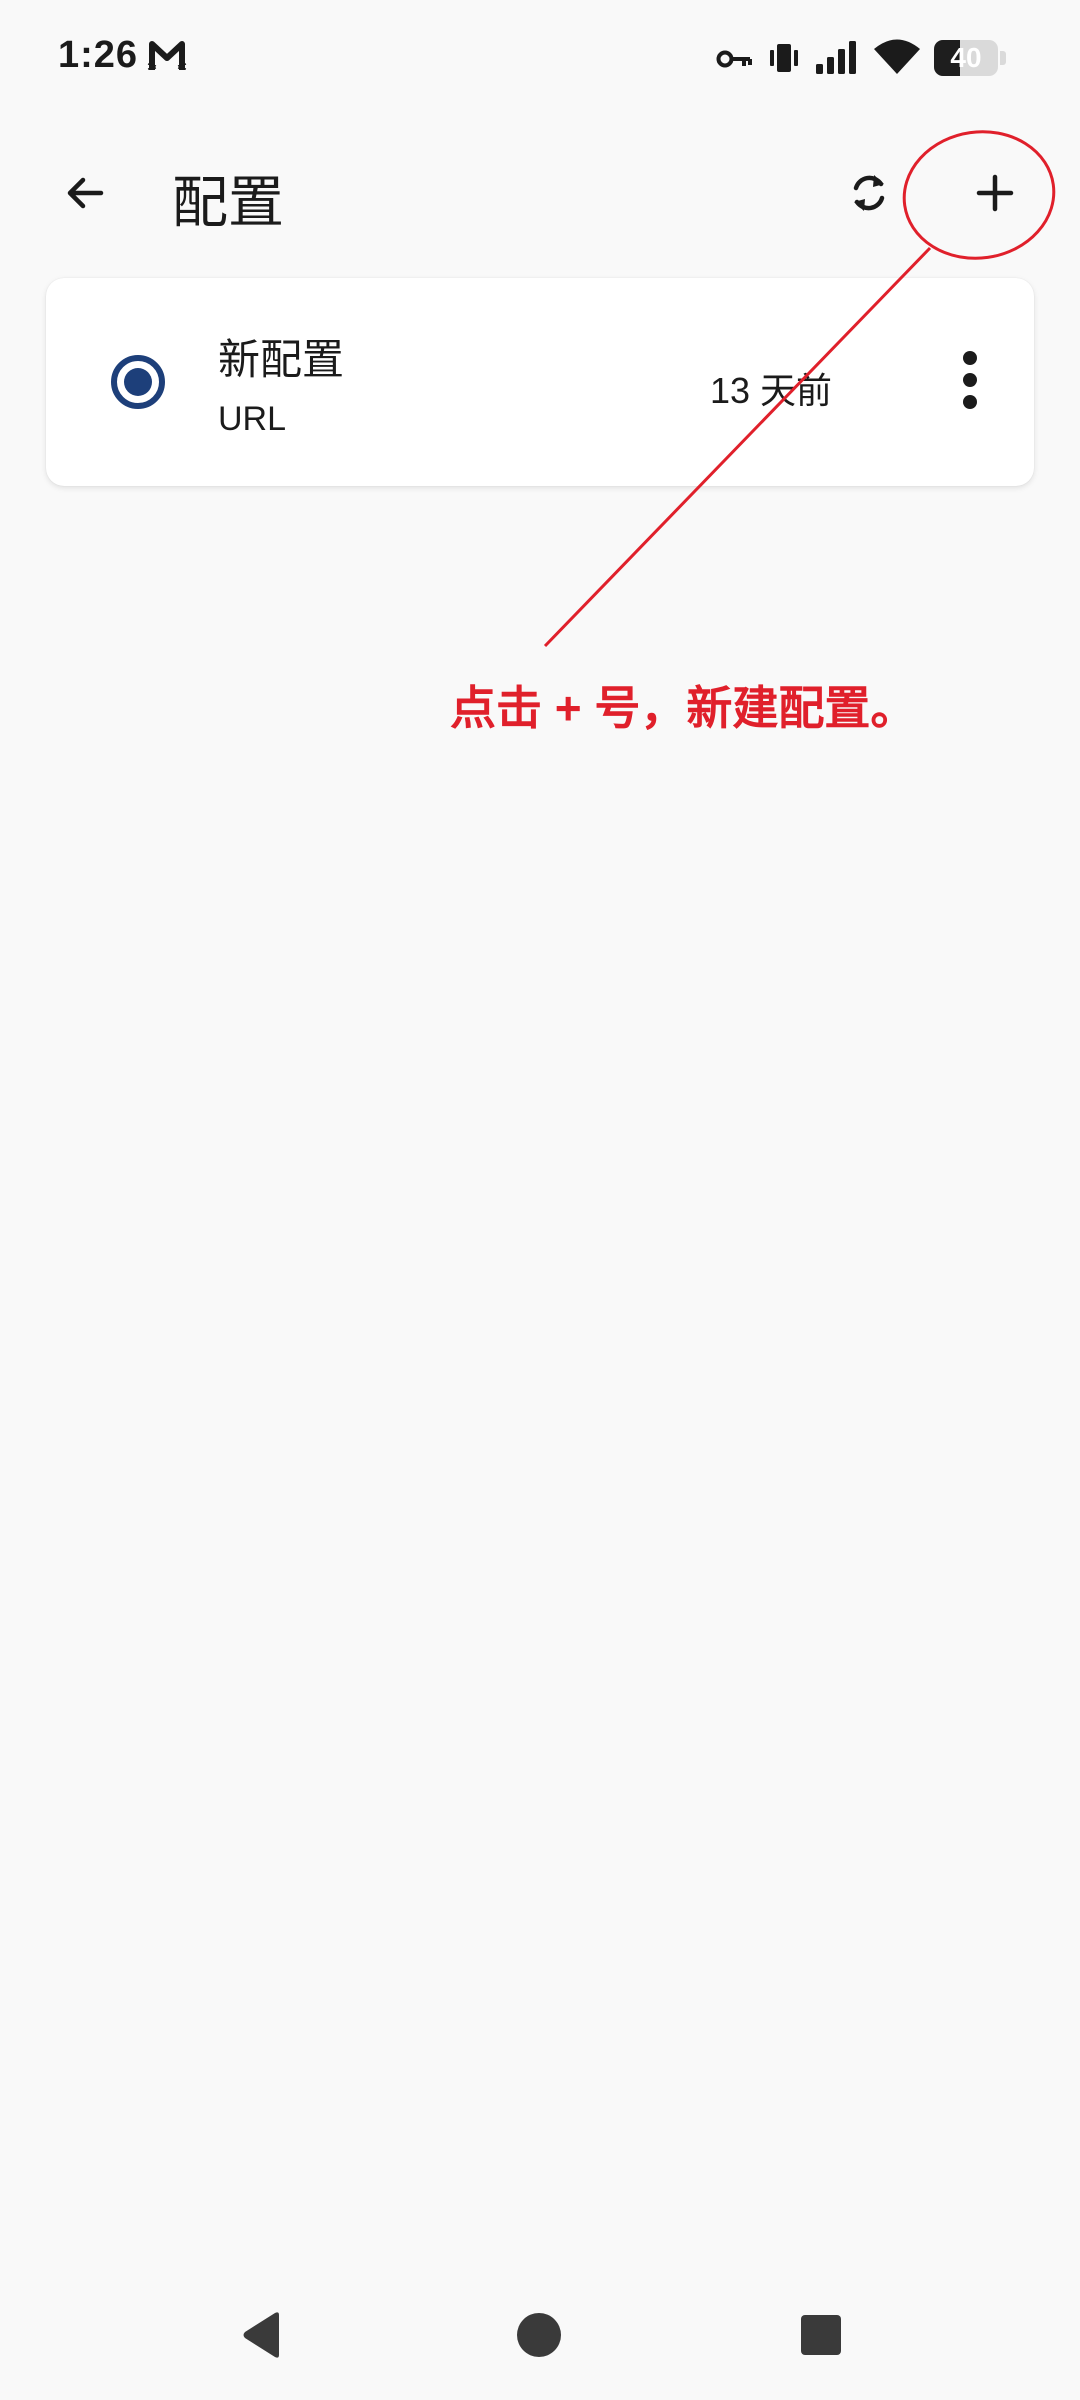 This screenshot has width=1080, height=2400. Describe the element at coordinates (837, 60) in the screenshot. I see `cell-signal-icon` at that location.